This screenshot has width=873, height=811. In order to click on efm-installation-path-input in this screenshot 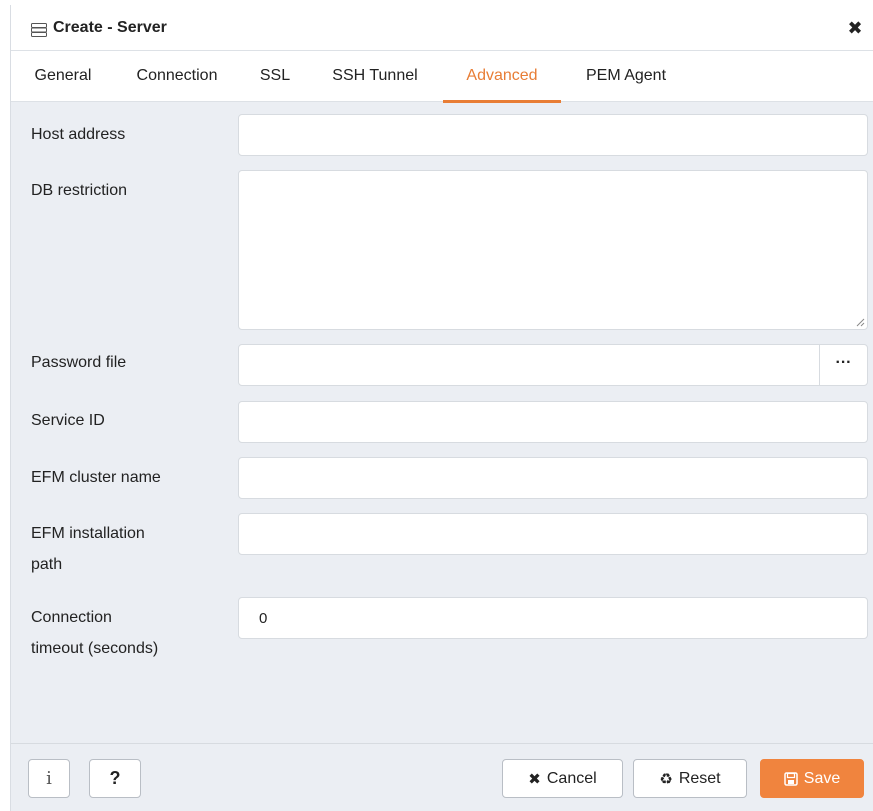, I will do `click(553, 534)`.